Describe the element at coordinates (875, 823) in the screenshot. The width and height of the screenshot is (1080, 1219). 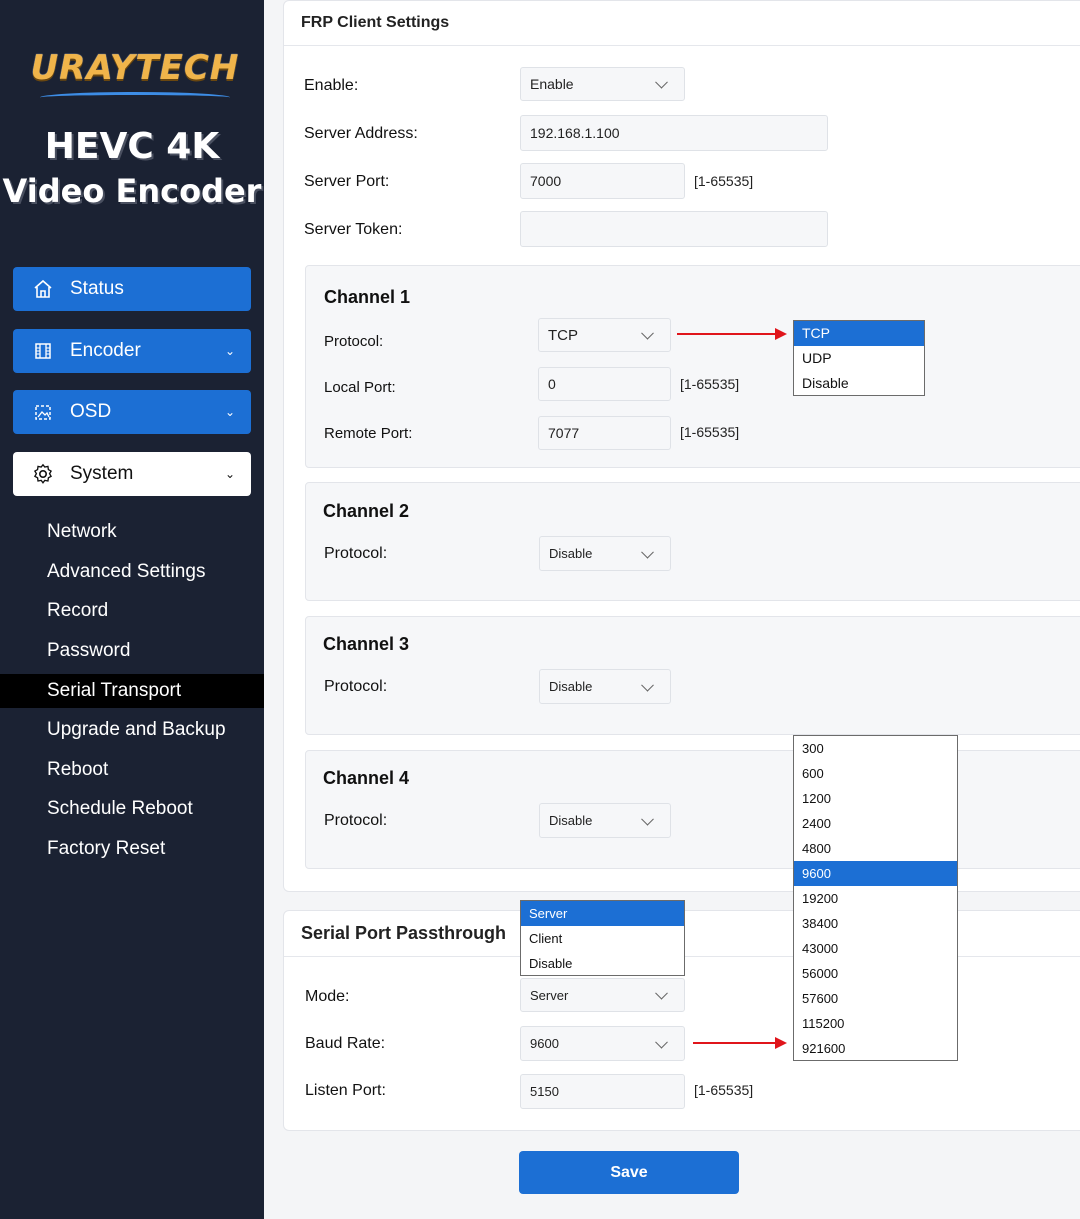
I see `baud-option: 2400` at that location.